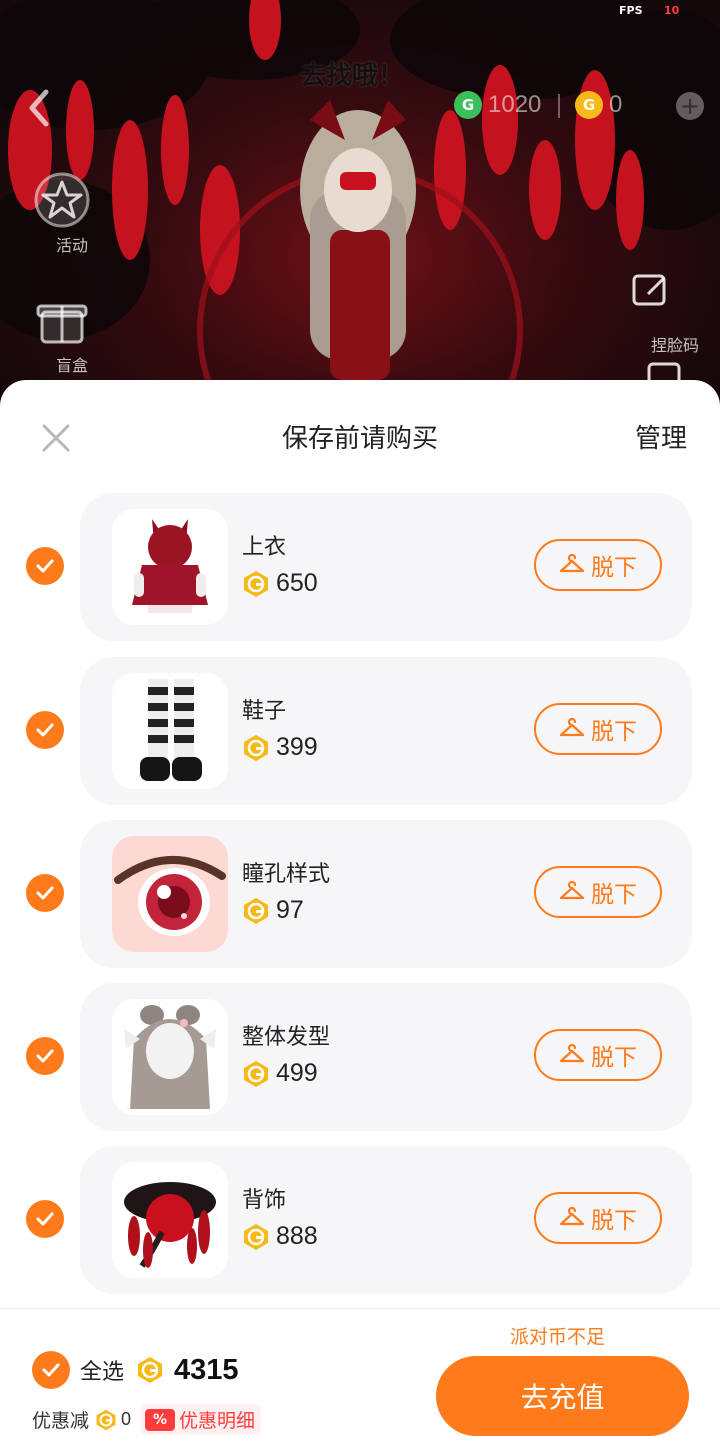 The image size is (720, 1441). I want to click on discount-detail-button: % 优惠明细, so click(201, 1419).